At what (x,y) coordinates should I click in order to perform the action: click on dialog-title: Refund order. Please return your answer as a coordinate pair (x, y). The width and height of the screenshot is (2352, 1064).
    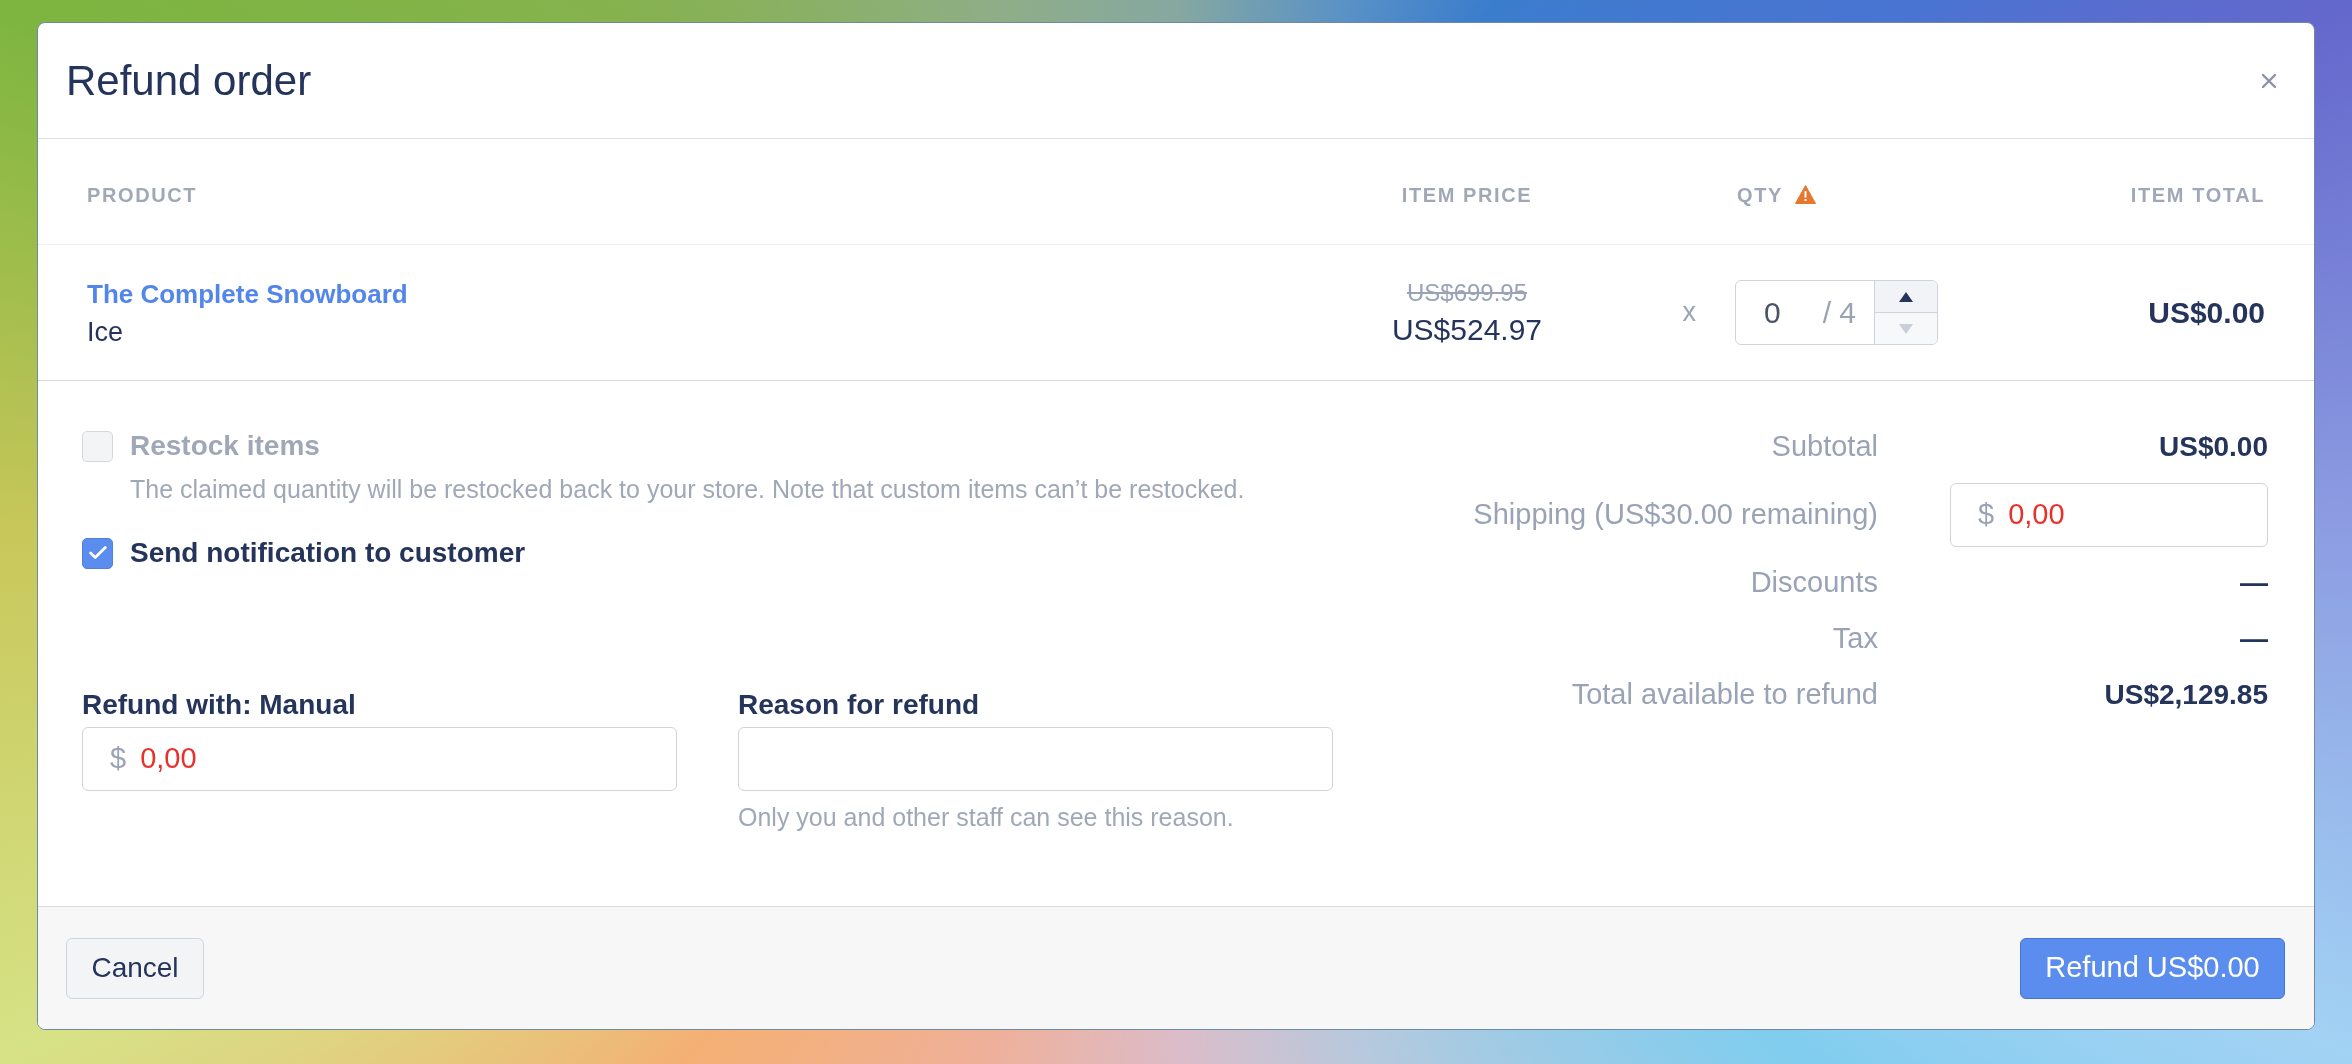
    Looking at the image, I should click on (189, 80).